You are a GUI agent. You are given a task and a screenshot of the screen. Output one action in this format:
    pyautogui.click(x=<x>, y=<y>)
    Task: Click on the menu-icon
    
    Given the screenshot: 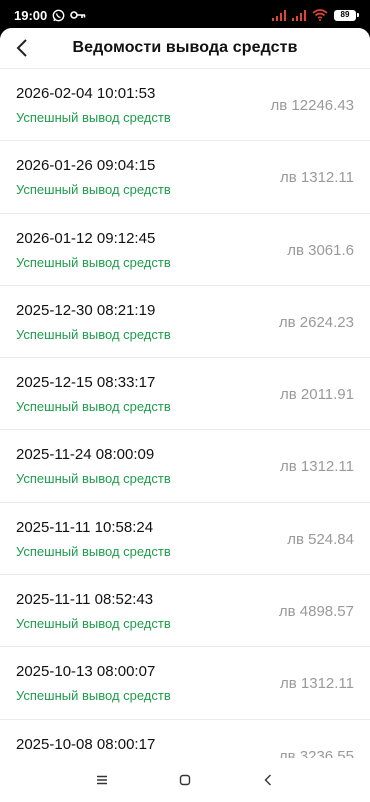 What is the action you would take?
    pyautogui.click(x=101, y=780)
    